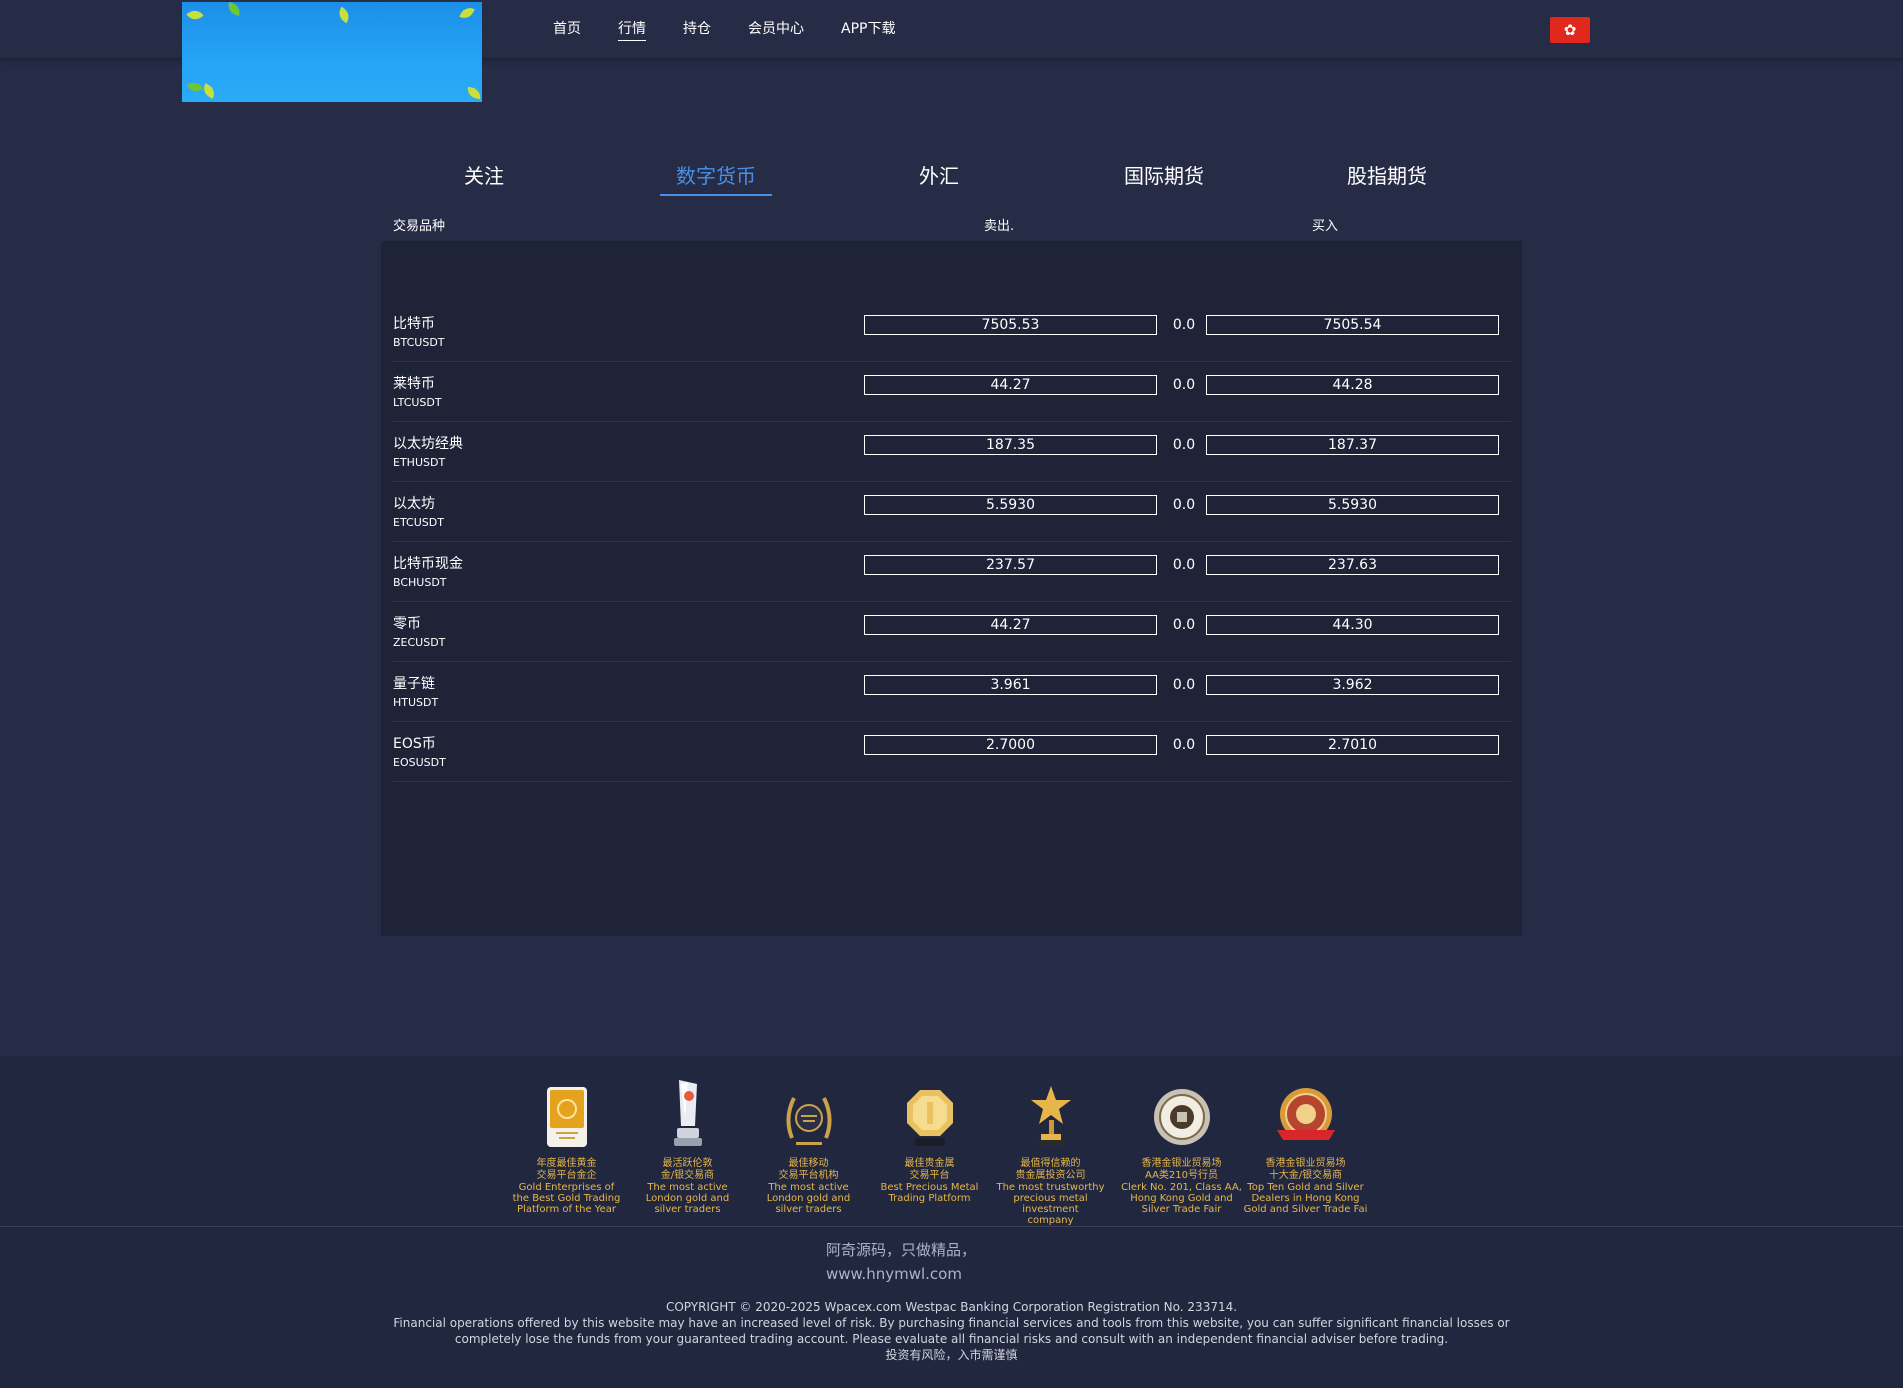 Image resolution: width=1903 pixels, height=1388 pixels. I want to click on gold-plaque-icon, so click(566, 1117).